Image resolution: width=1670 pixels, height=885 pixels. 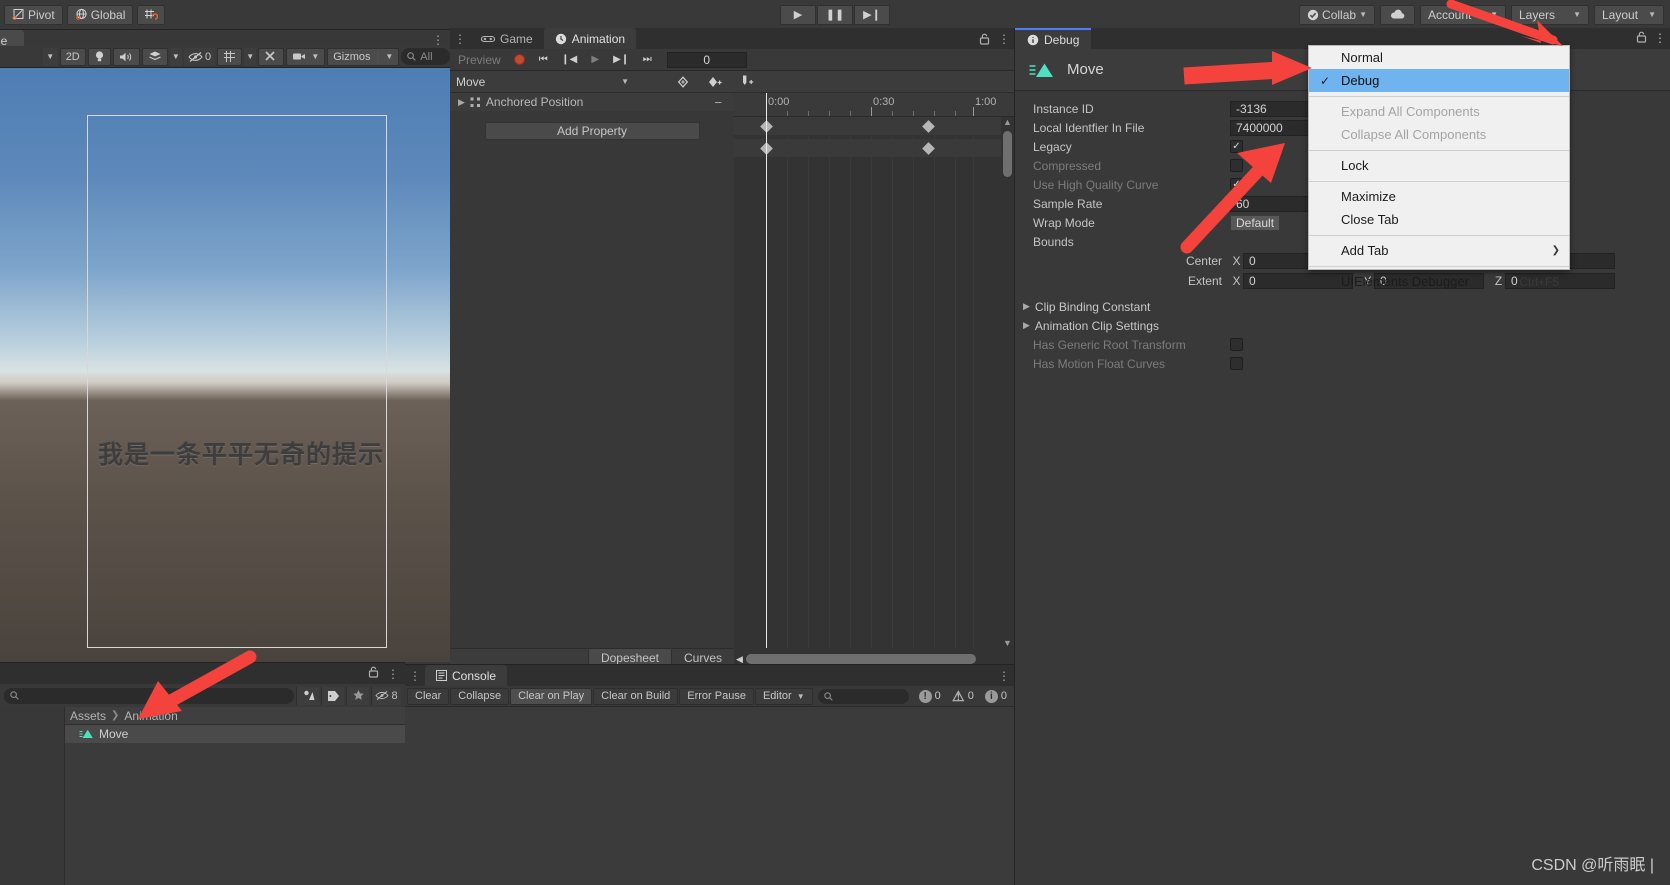 What do you see at coordinates (1439, 57) in the screenshot?
I see `menu-item-normal: Normal` at bounding box center [1439, 57].